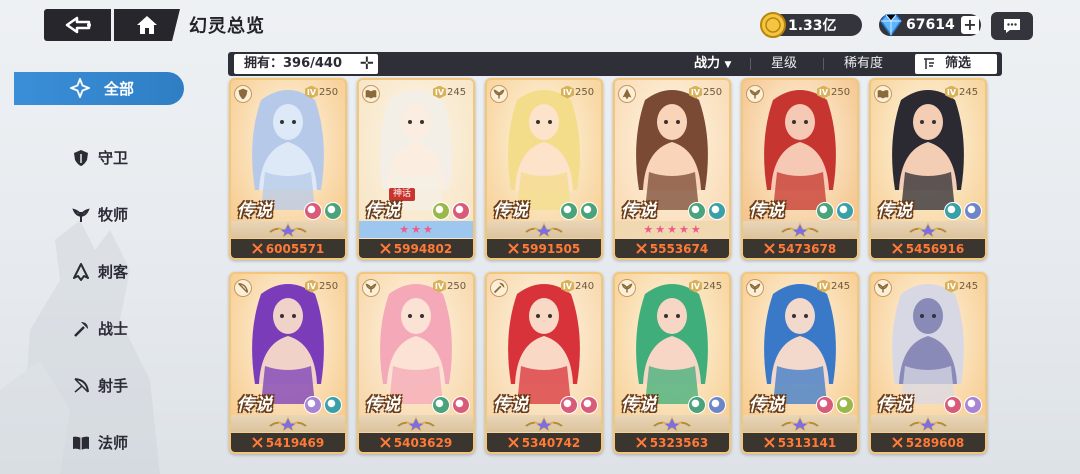 The image size is (1080, 474). What do you see at coordinates (113, 329) in the screenshot?
I see `sidebar-item-label: 战士` at bounding box center [113, 329].